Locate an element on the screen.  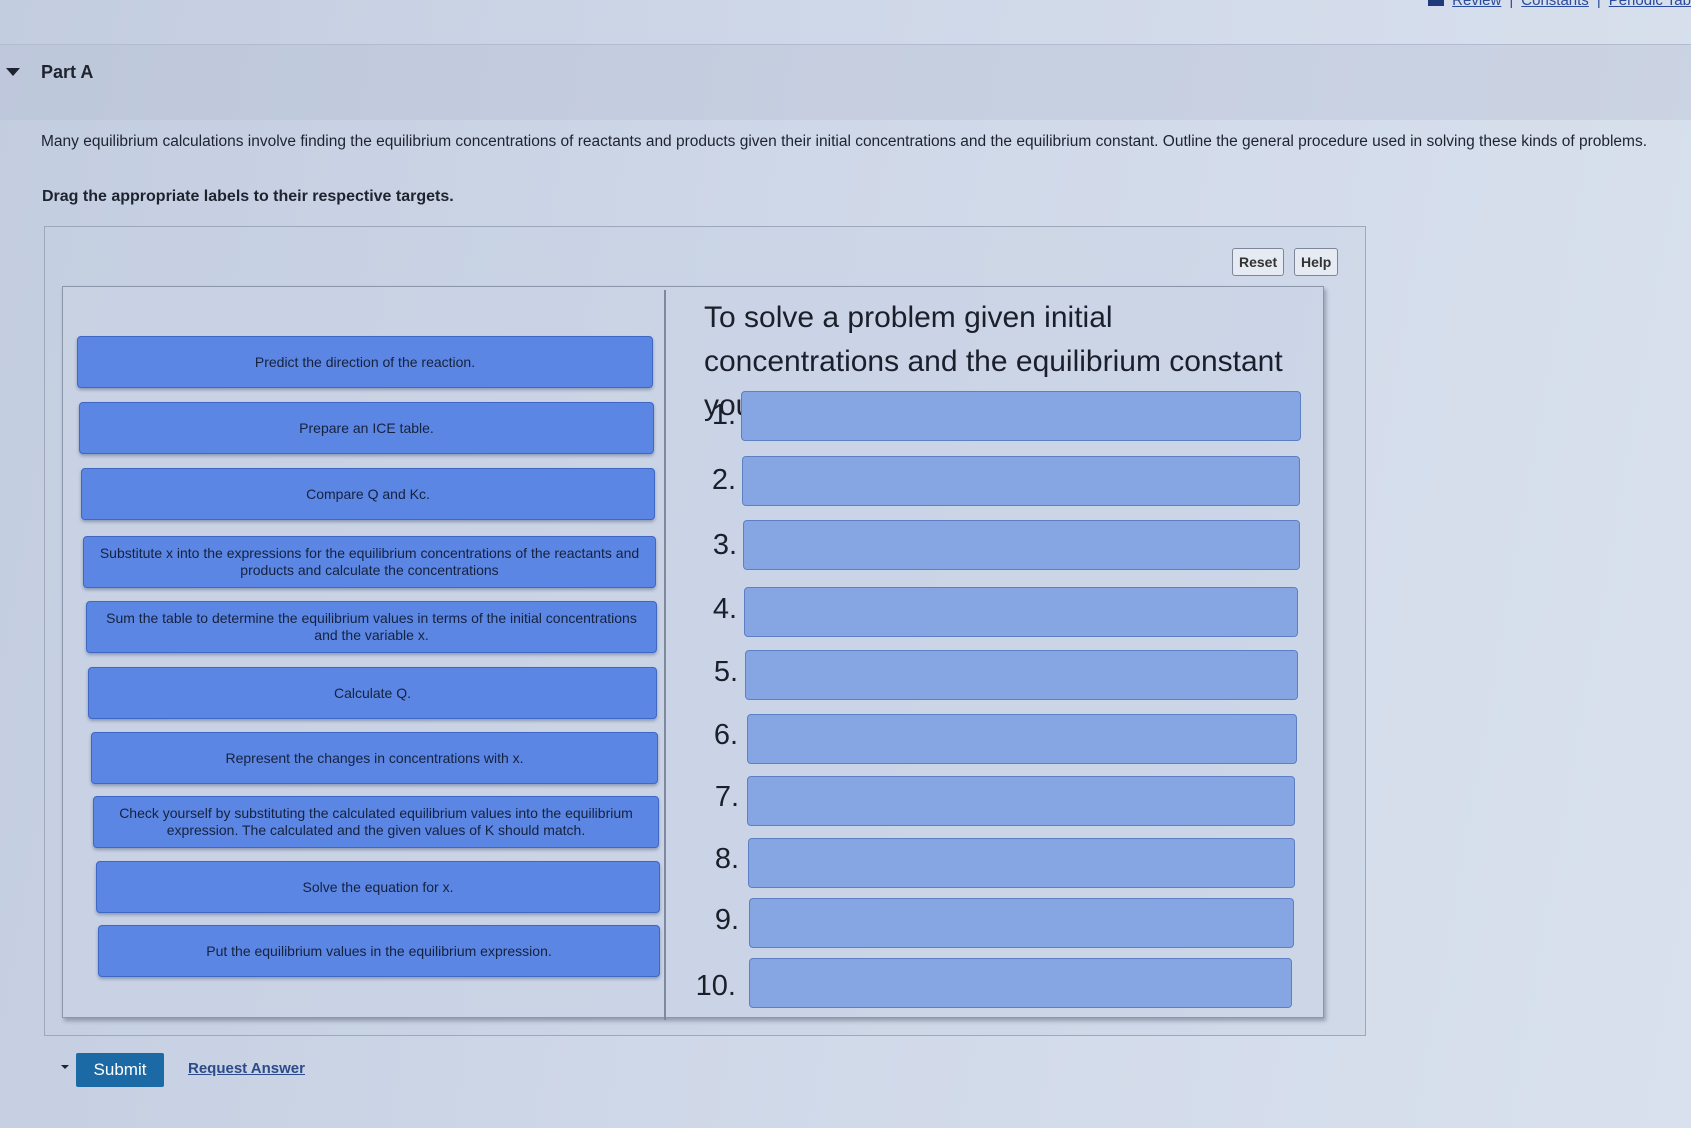
part-header is located at coordinates (845, 82).